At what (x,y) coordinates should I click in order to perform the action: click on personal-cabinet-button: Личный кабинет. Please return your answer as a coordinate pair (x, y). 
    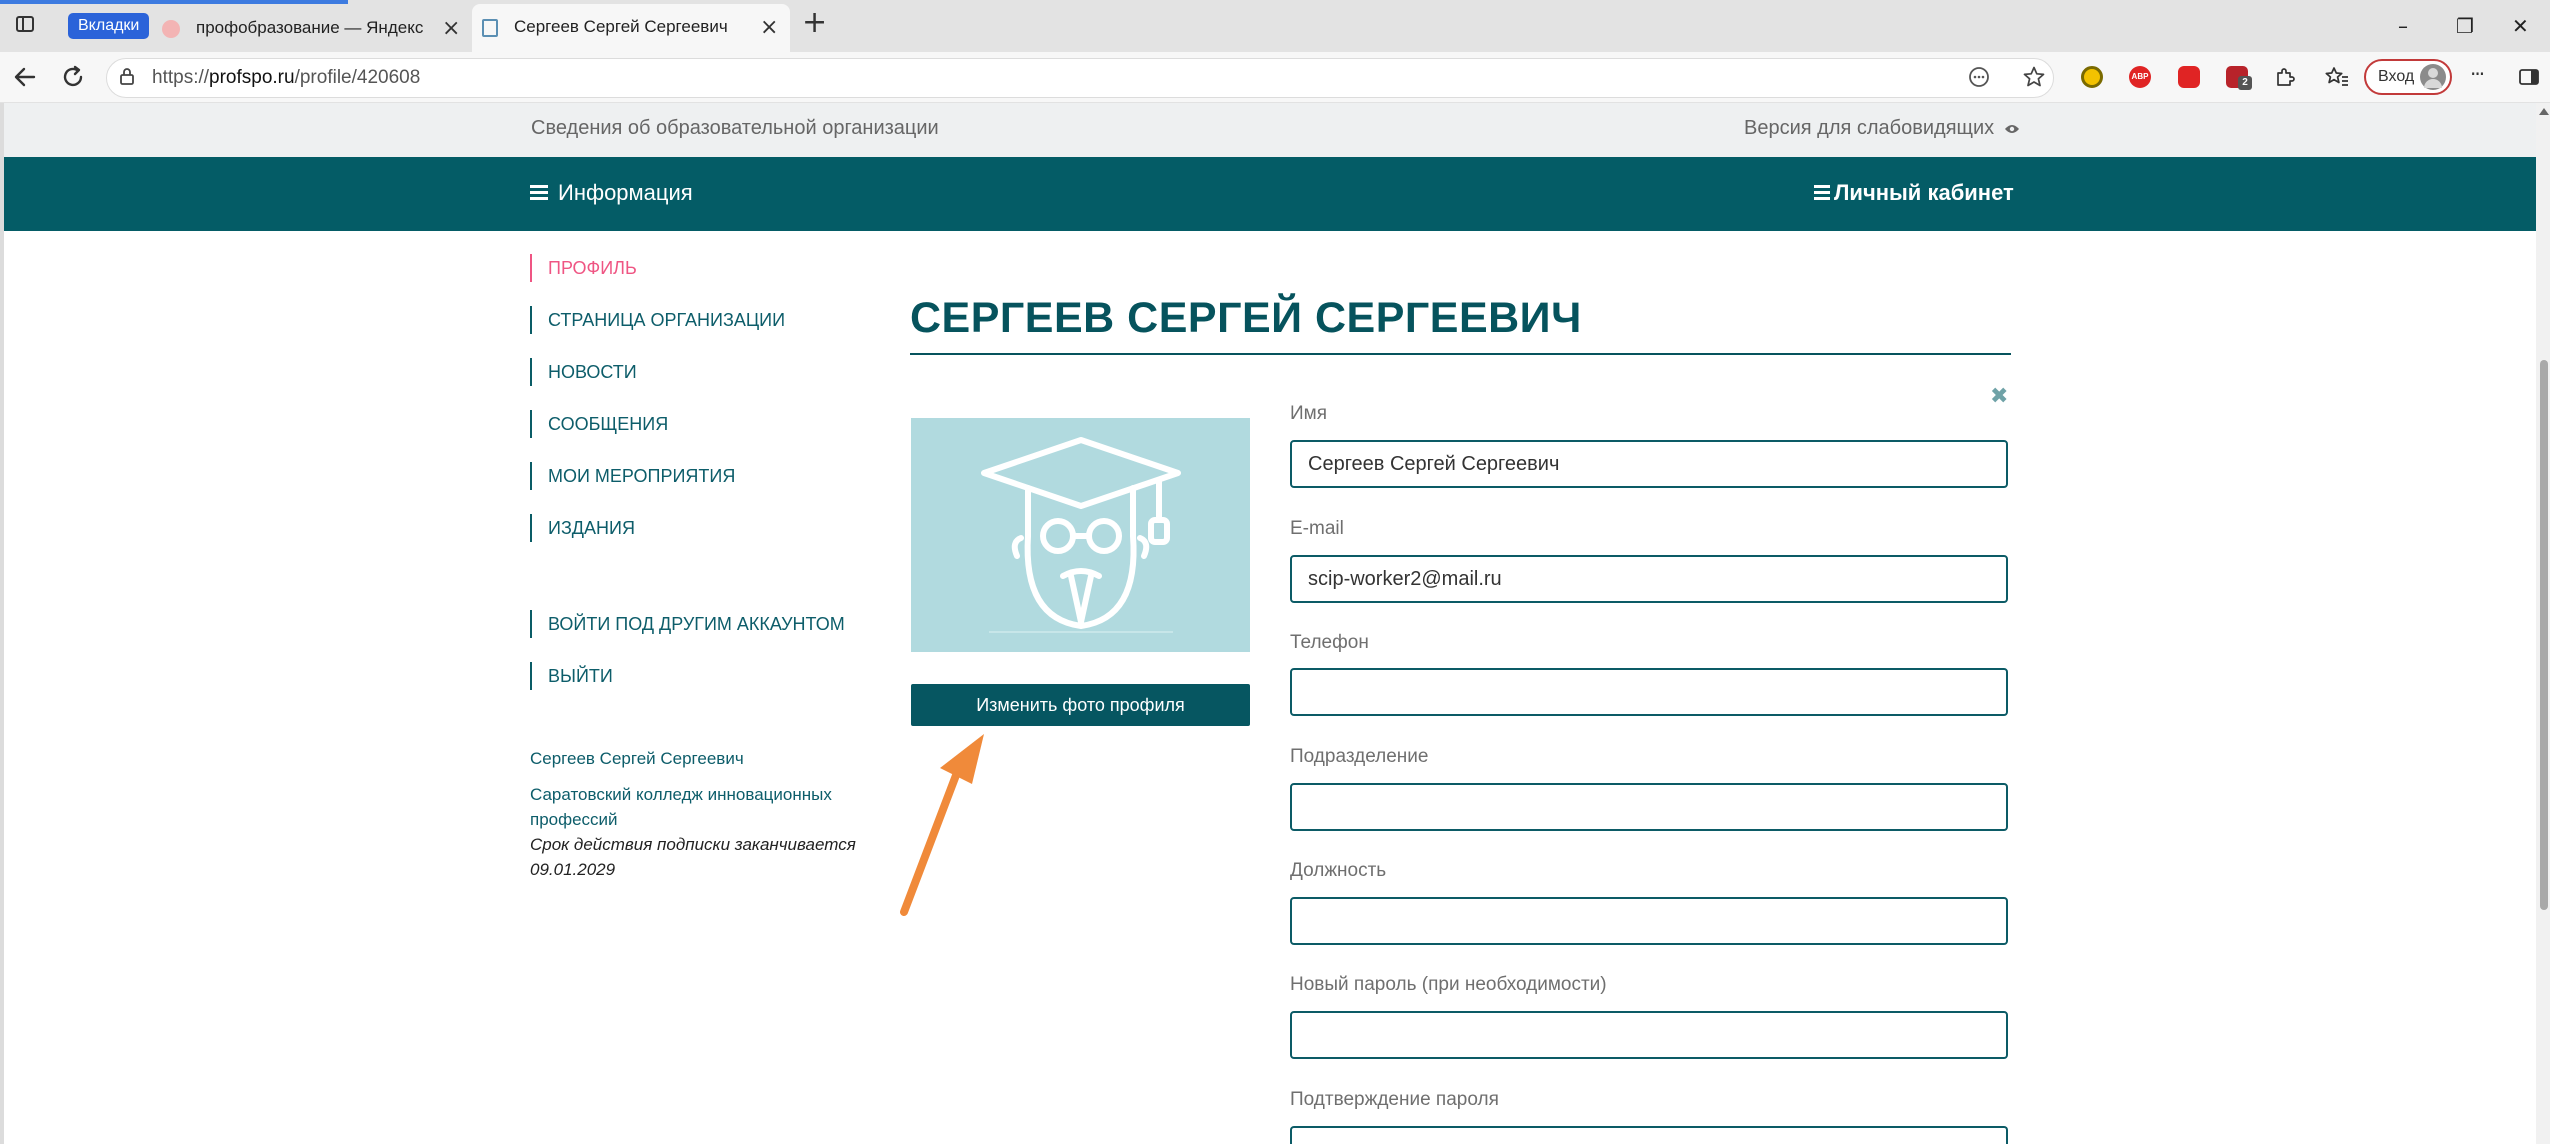
    Looking at the image, I should click on (1914, 193).